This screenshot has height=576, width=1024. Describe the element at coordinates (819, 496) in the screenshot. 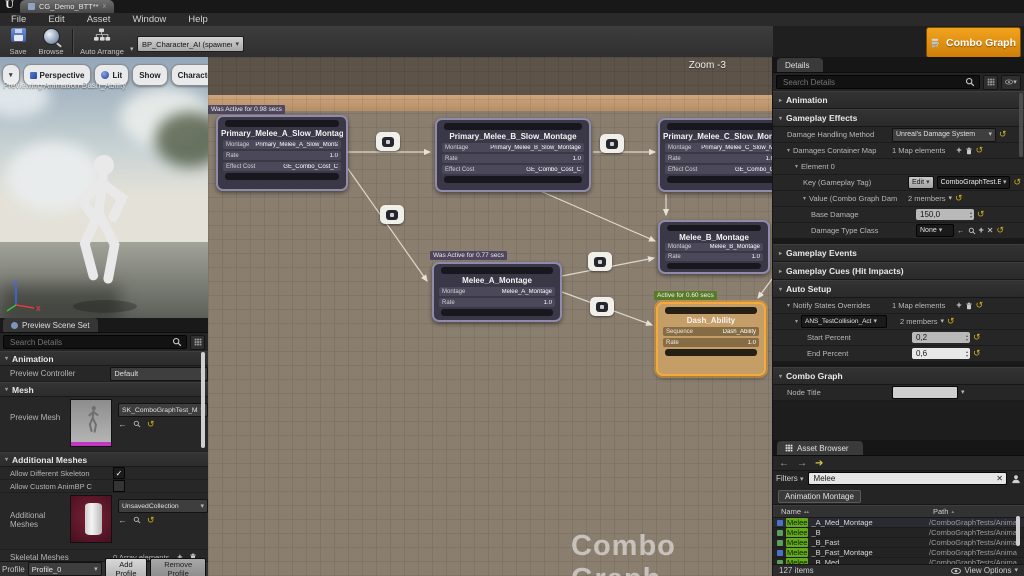

I see `filter-chip-animation-montage: Animation Montage` at that location.